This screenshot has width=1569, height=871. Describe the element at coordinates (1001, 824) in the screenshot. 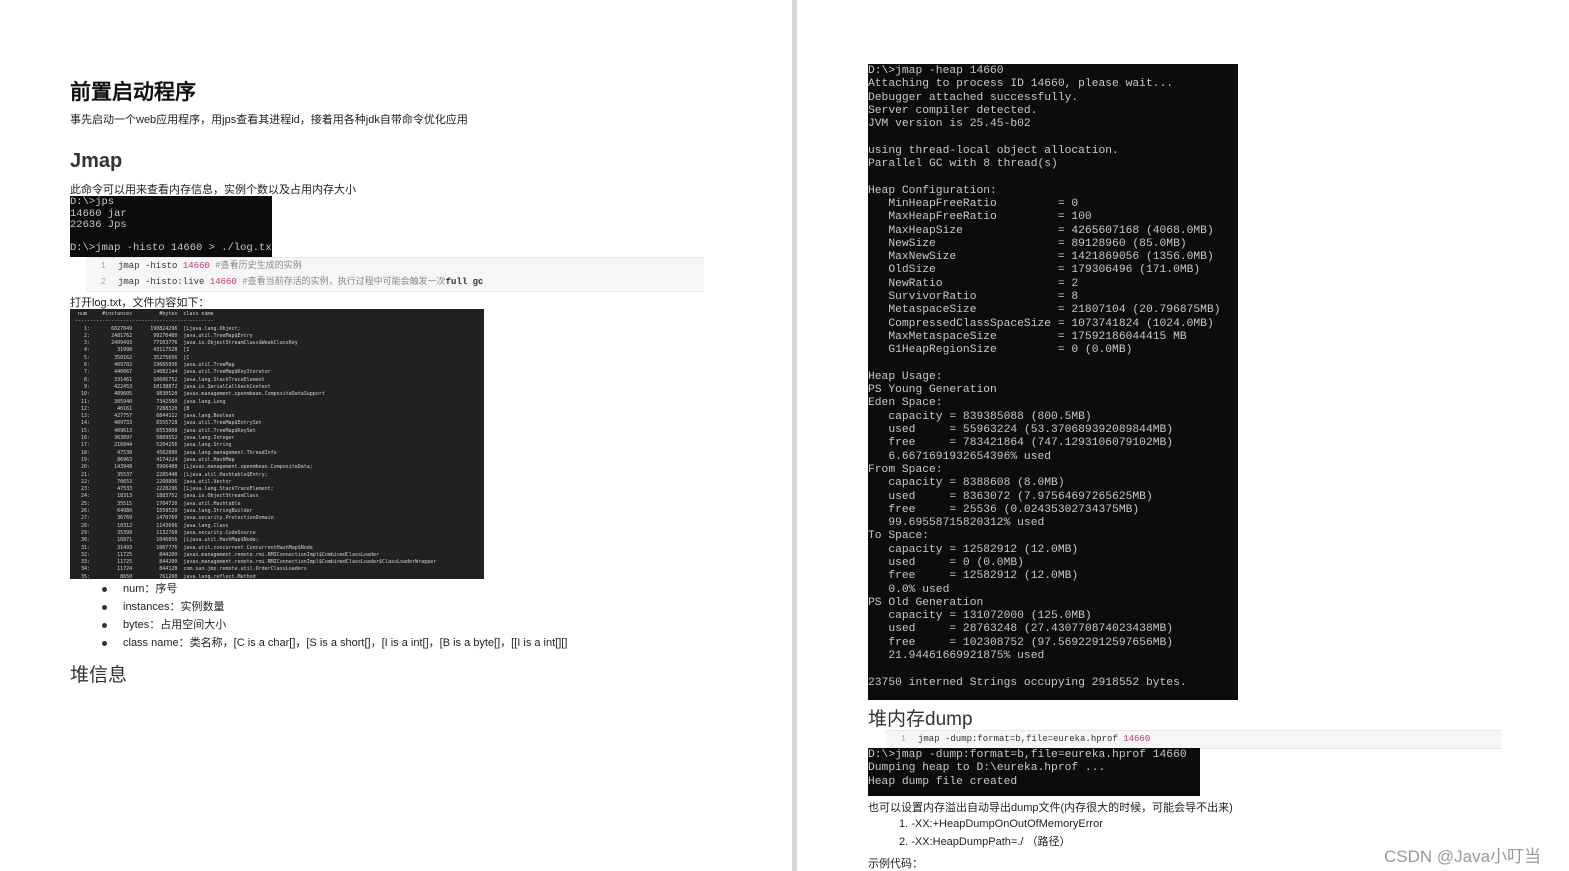

I see `option-item: 1. -XX:+HeapDumpOnOutOfMemoryError` at that location.